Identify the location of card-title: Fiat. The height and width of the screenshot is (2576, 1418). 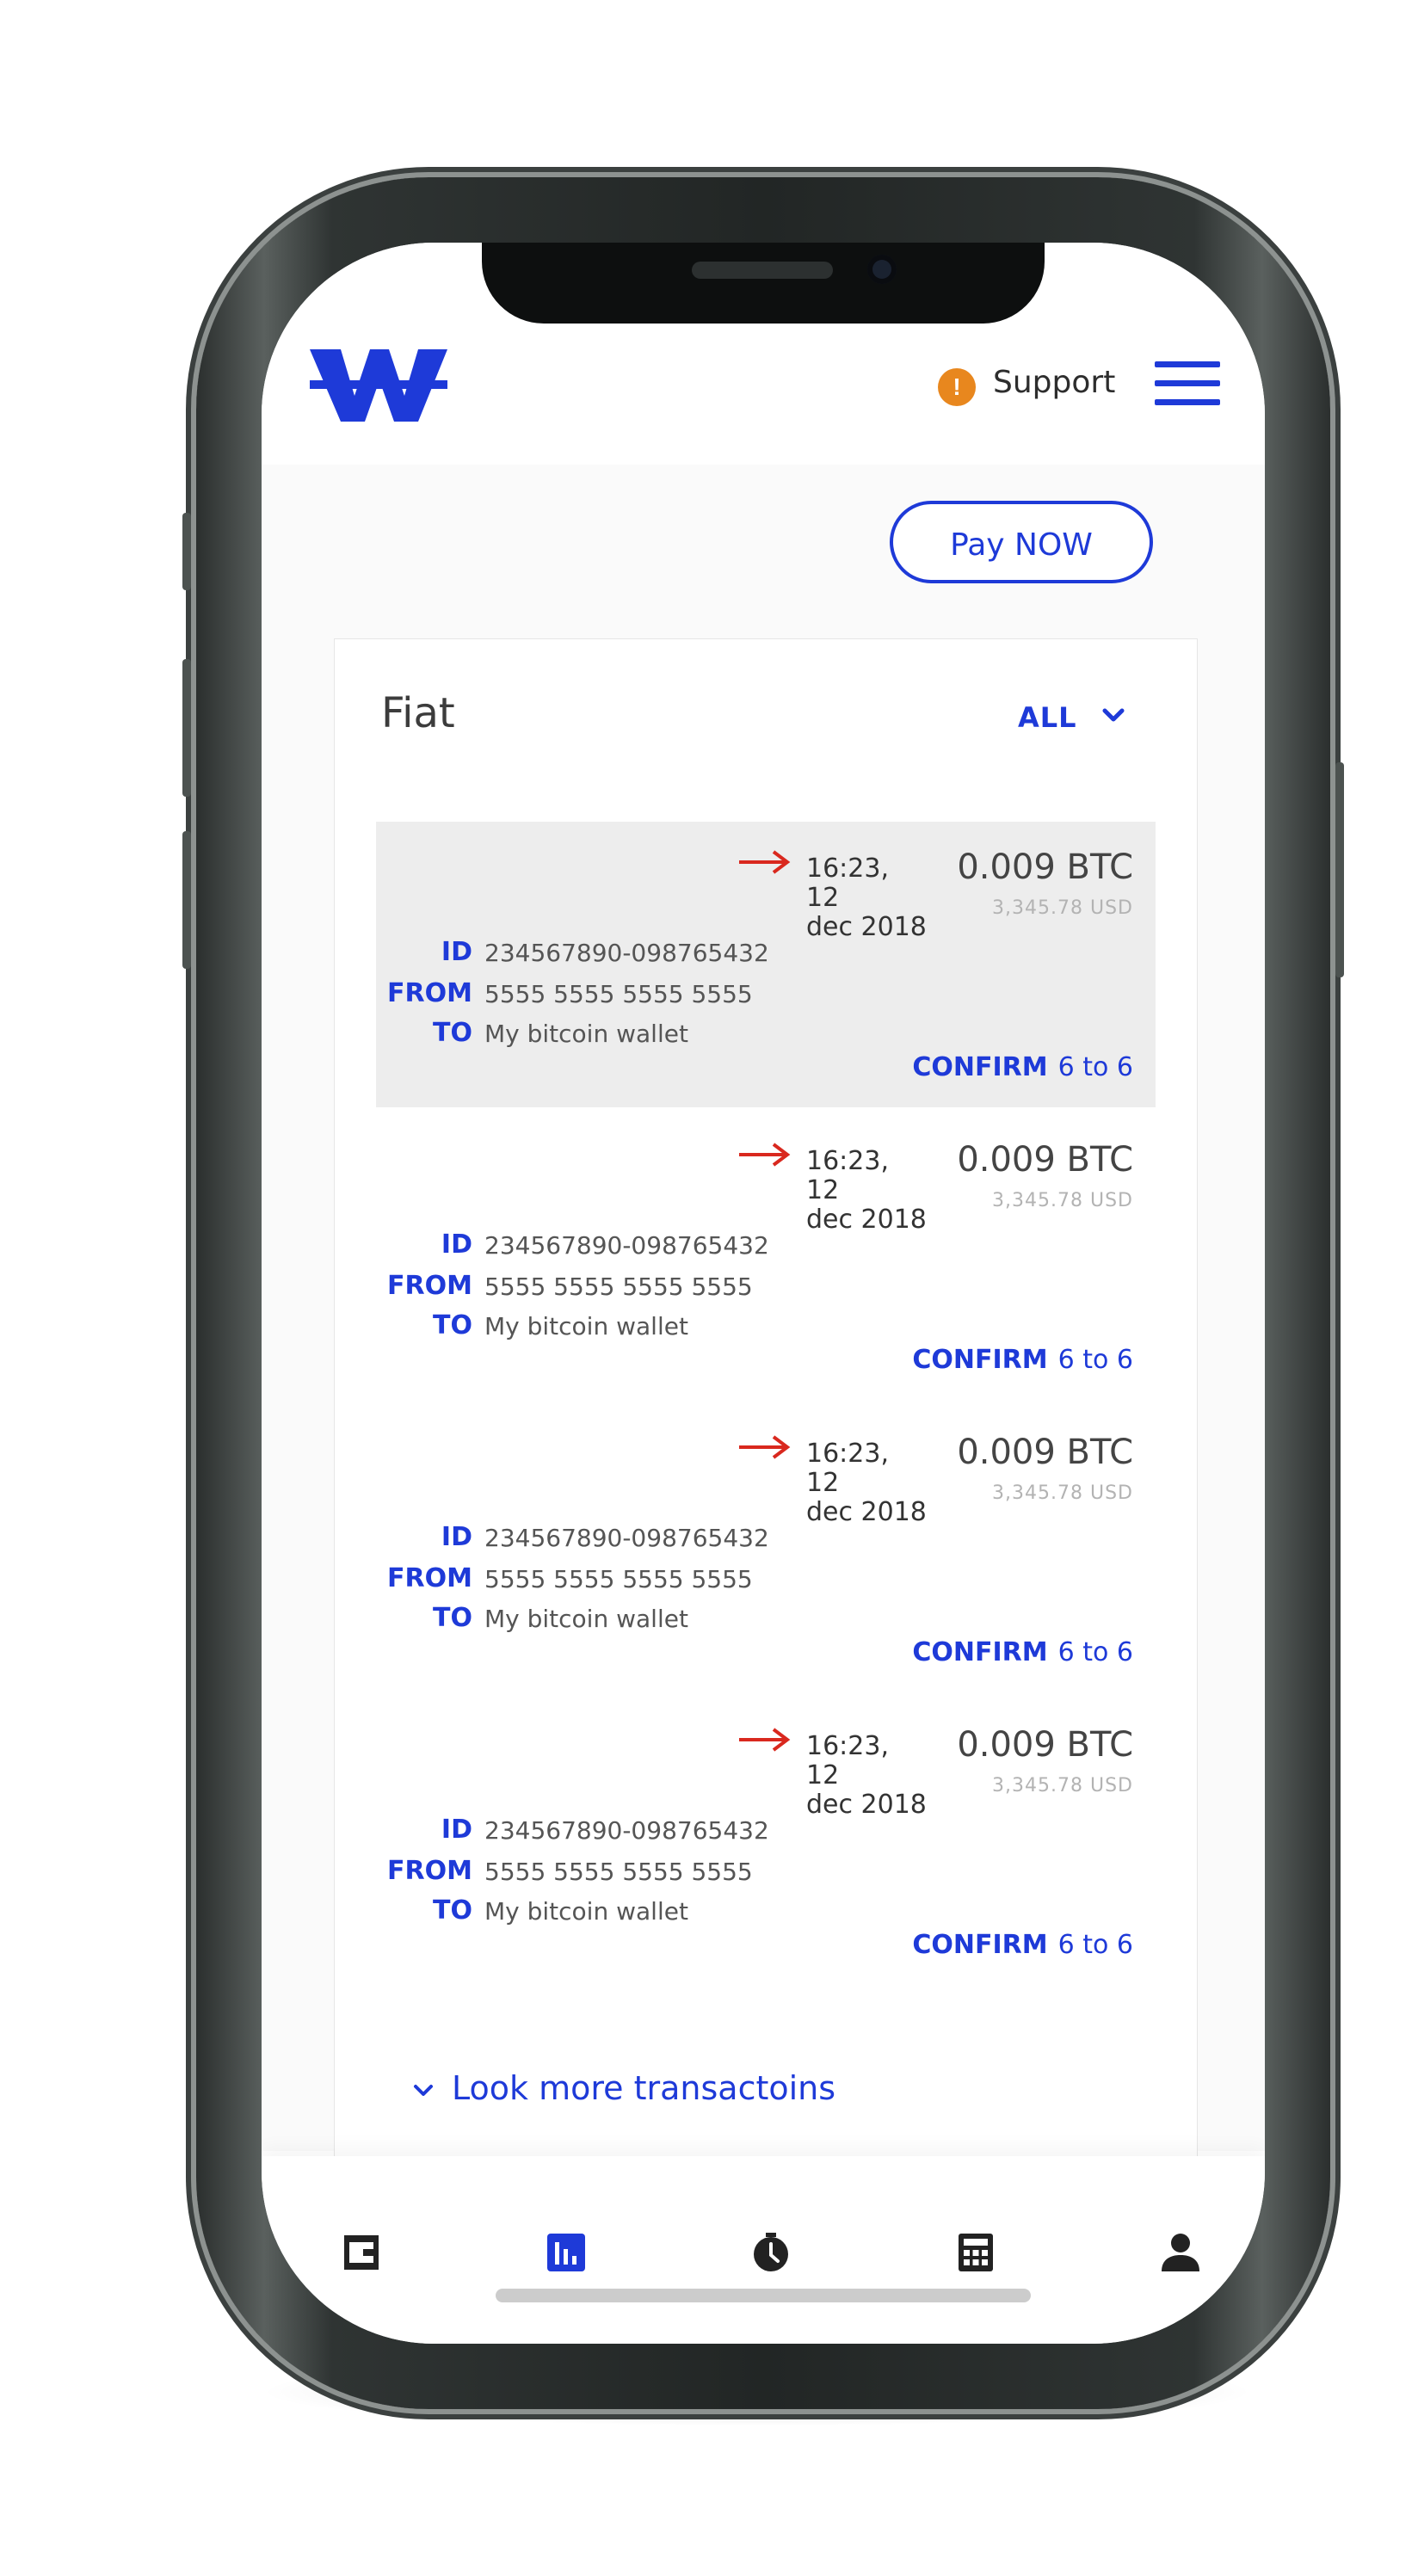
(418, 713).